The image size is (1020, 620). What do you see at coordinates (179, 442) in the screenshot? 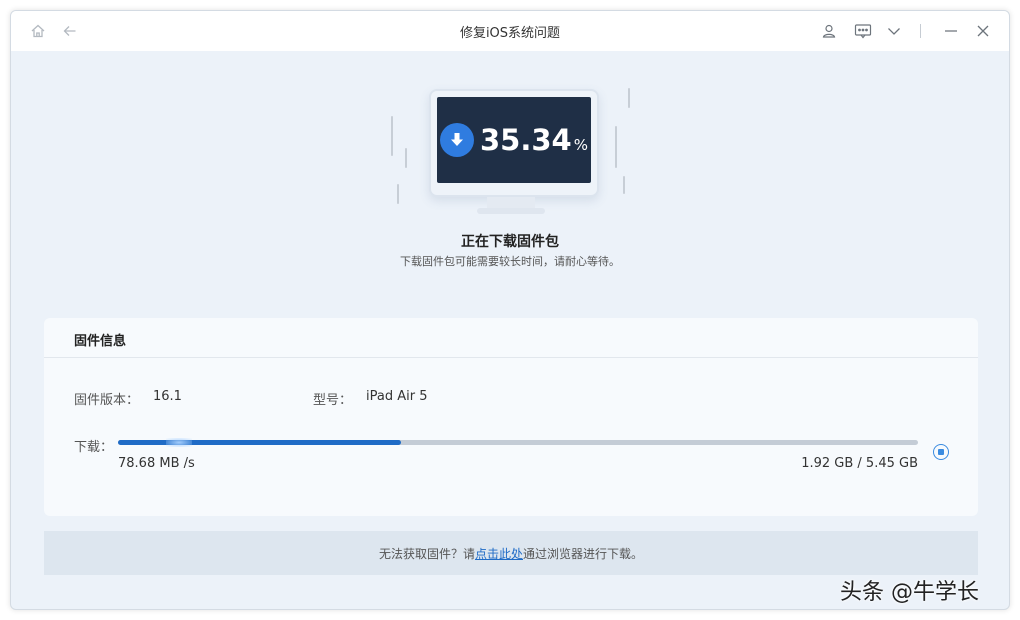
I see `progress-glow` at bounding box center [179, 442].